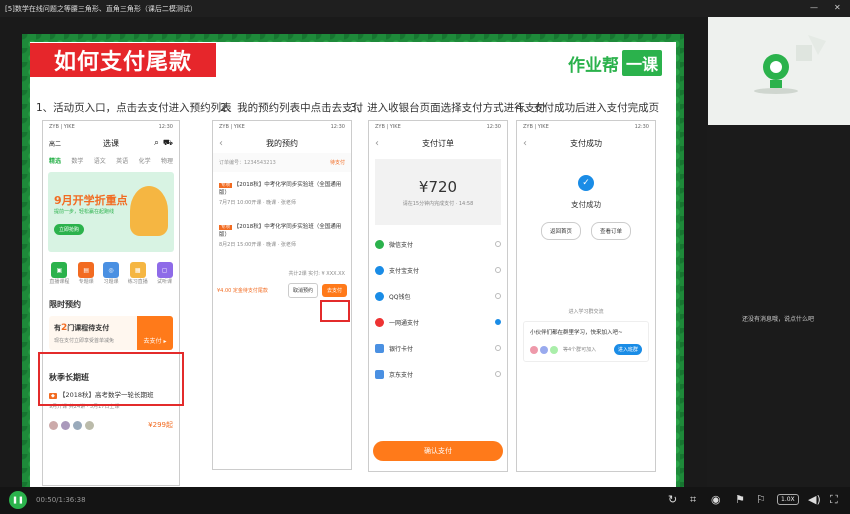 The image size is (850, 514). I want to click on category-item: ◎ 习题课, so click(110, 273).